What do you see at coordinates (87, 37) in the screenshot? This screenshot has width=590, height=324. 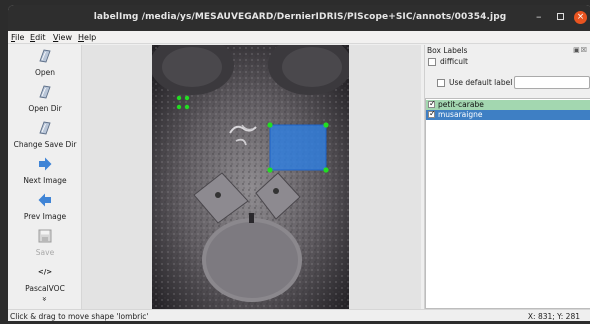 I see `menu-help: Help` at bounding box center [87, 37].